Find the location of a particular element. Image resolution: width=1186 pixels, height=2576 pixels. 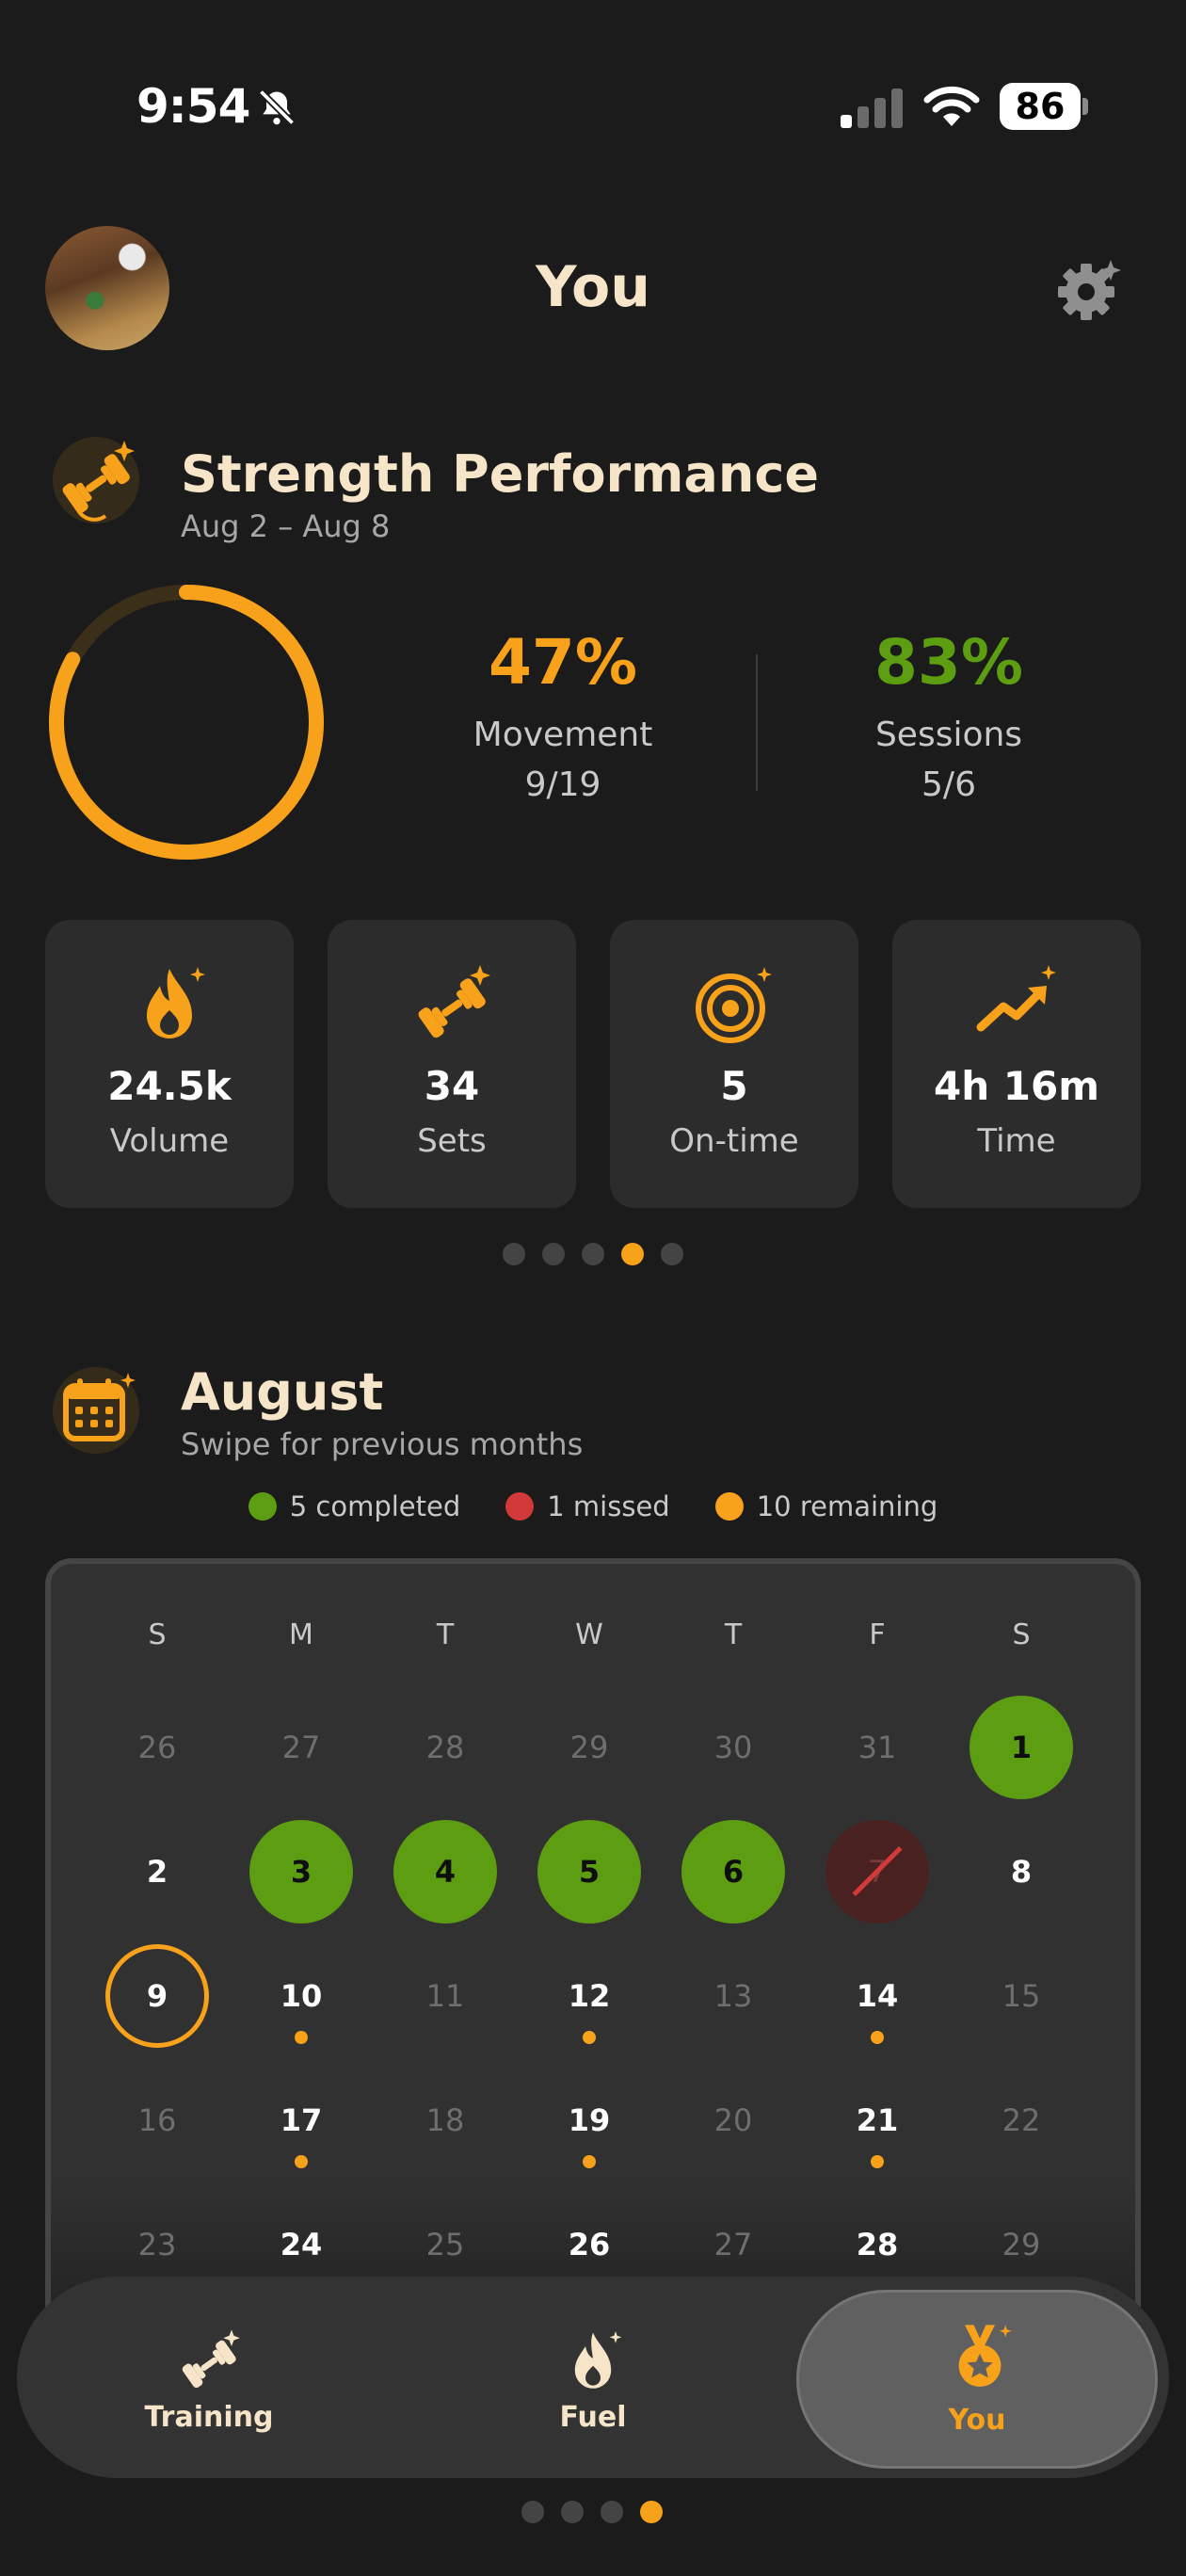

calendar-day-pending: 21 is located at coordinates (877, 2120).